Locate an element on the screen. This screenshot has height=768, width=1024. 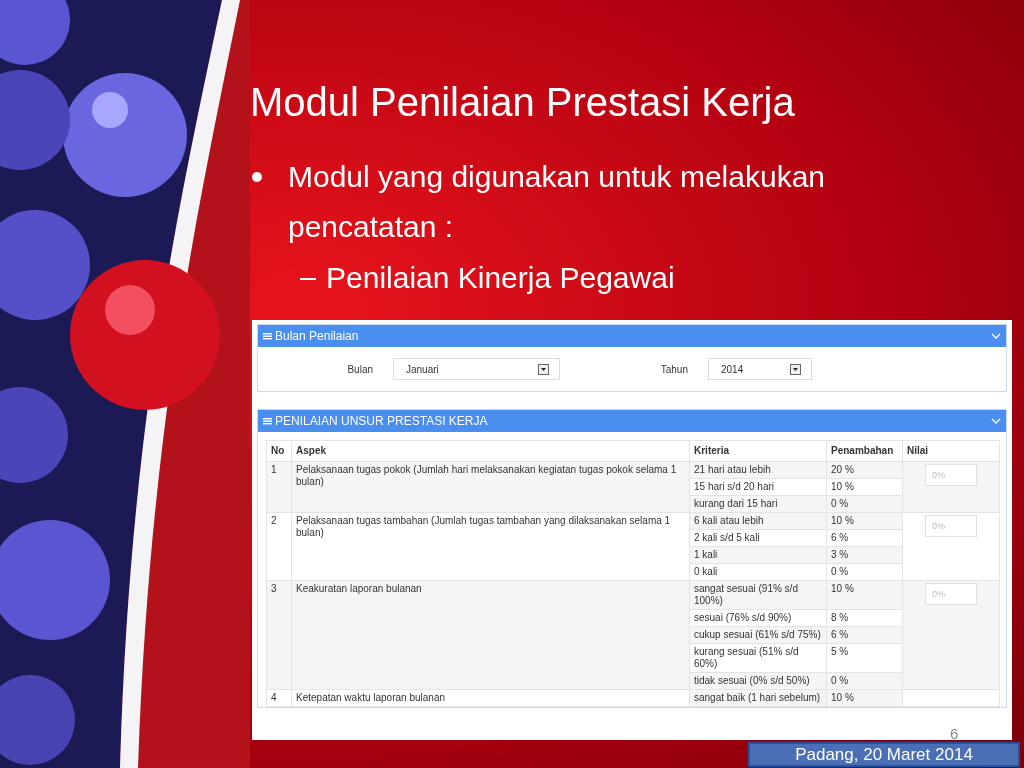
table-cell: kurang sesuai (51% s/d 60%) is located at coordinates (758, 658).